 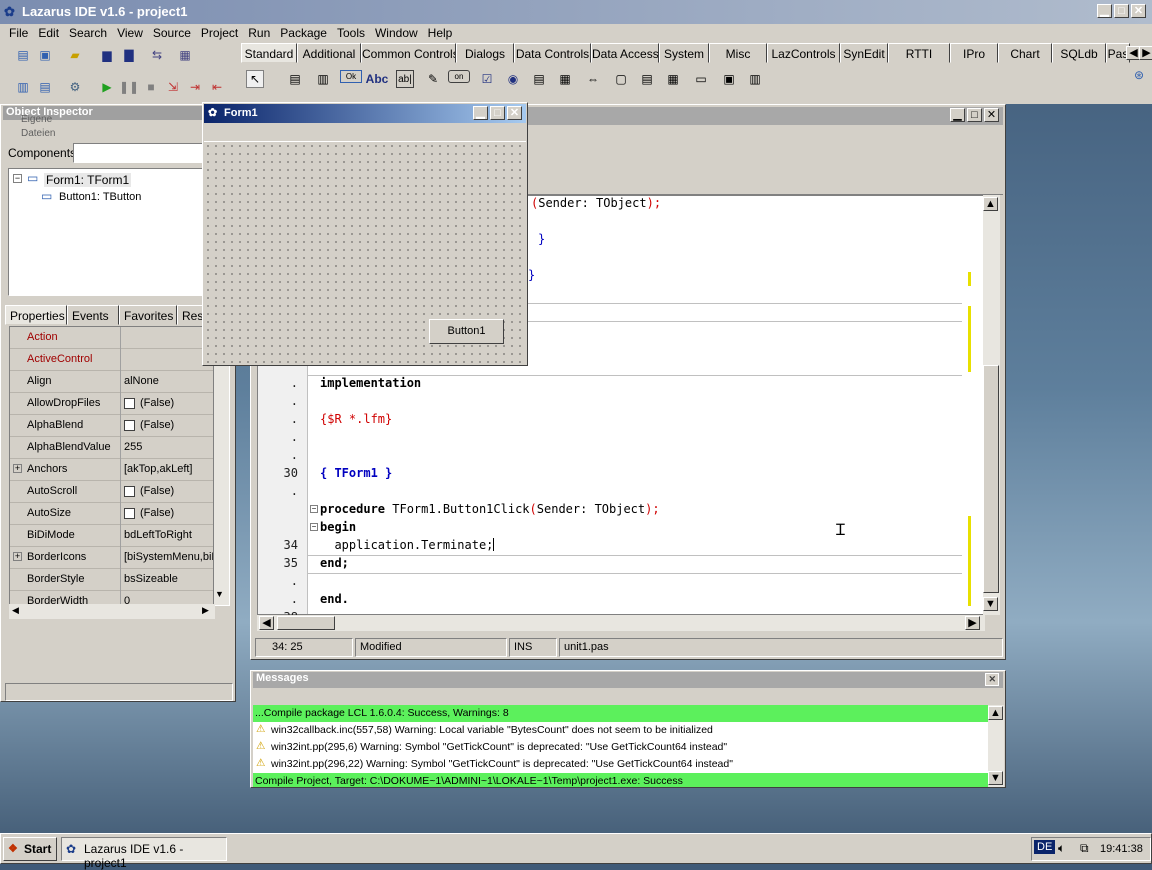 What do you see at coordinates (377, 79) in the screenshot?
I see `tlabel-icon: Abc` at bounding box center [377, 79].